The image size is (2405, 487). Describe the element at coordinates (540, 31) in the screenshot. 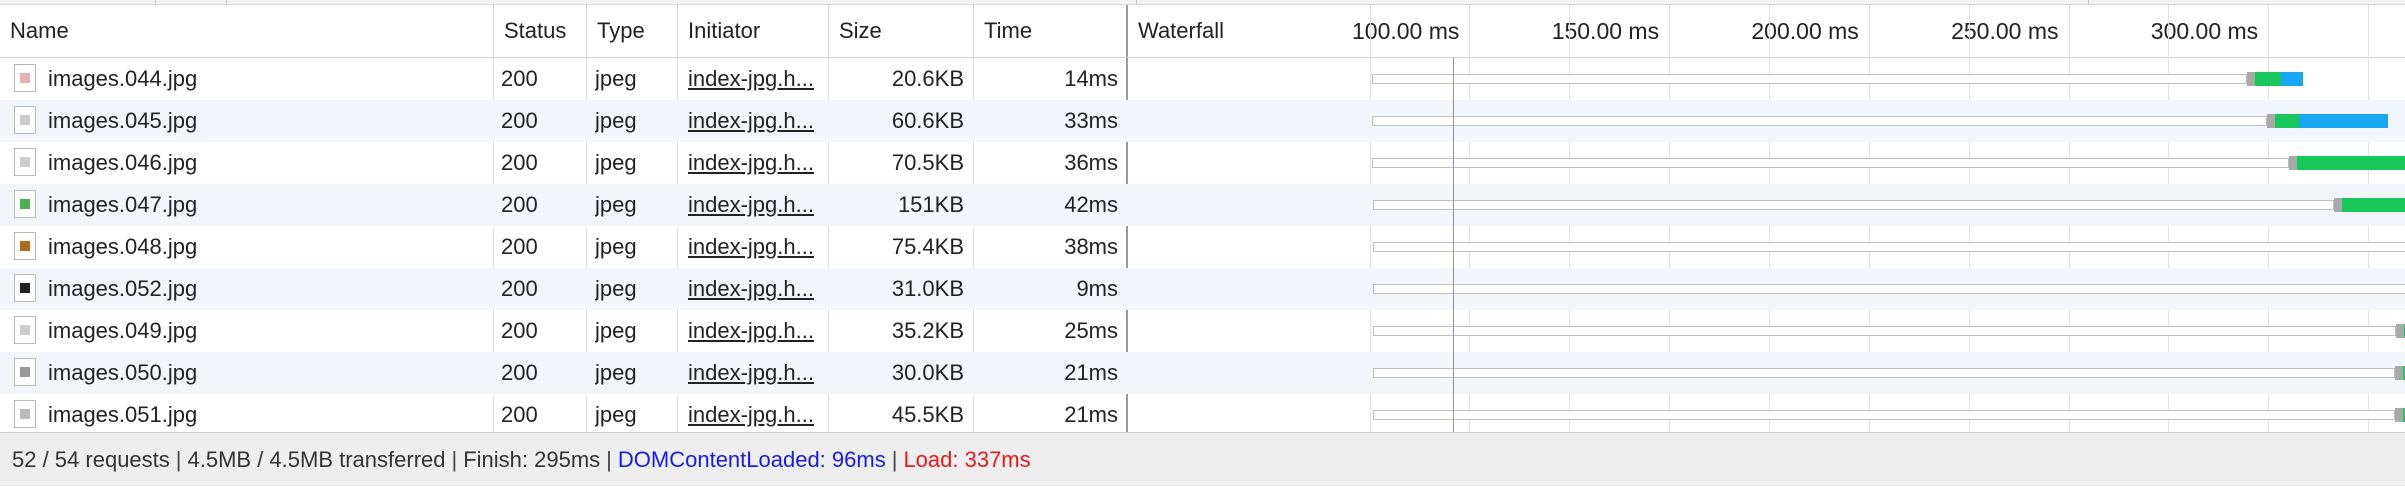

I see `column-header-status: Status` at that location.